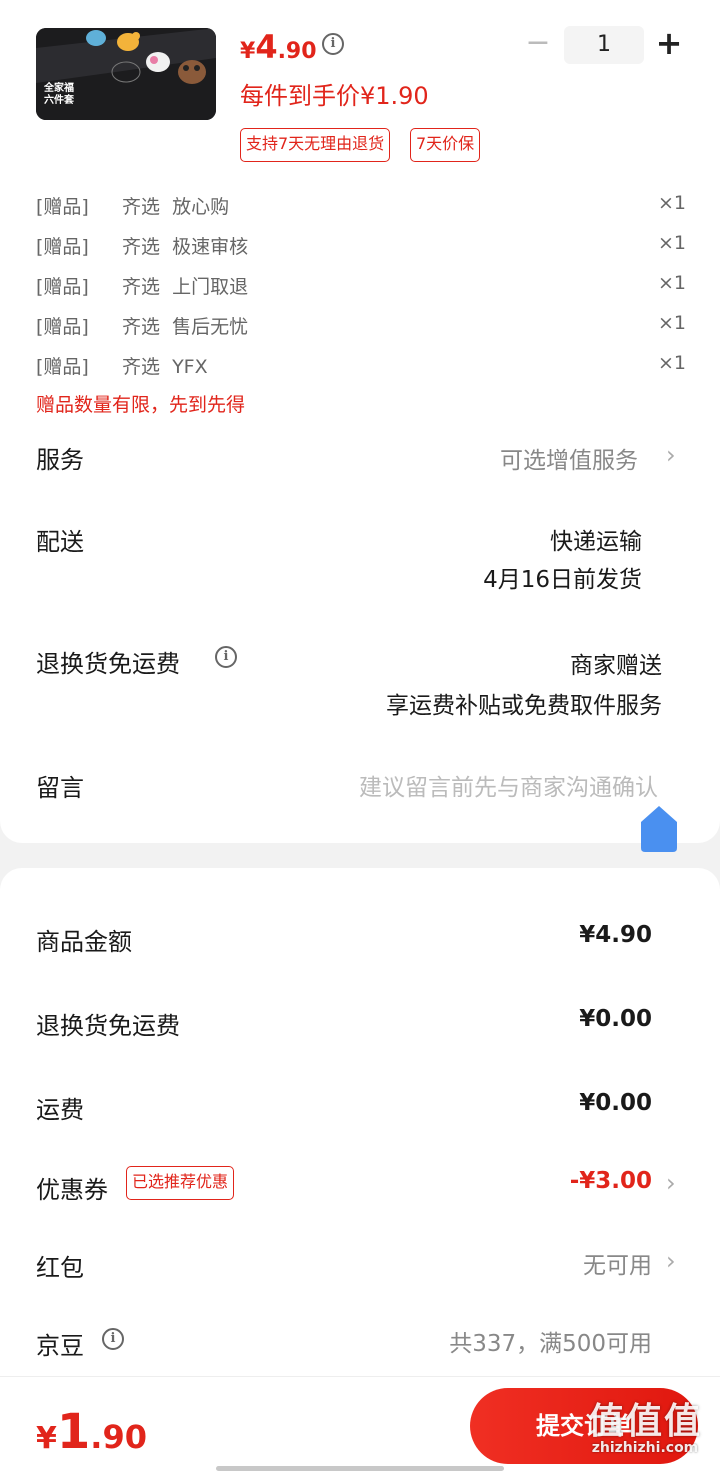  Describe the element at coordinates (333, 44) in the screenshot. I see `price-info-icon: i` at that location.